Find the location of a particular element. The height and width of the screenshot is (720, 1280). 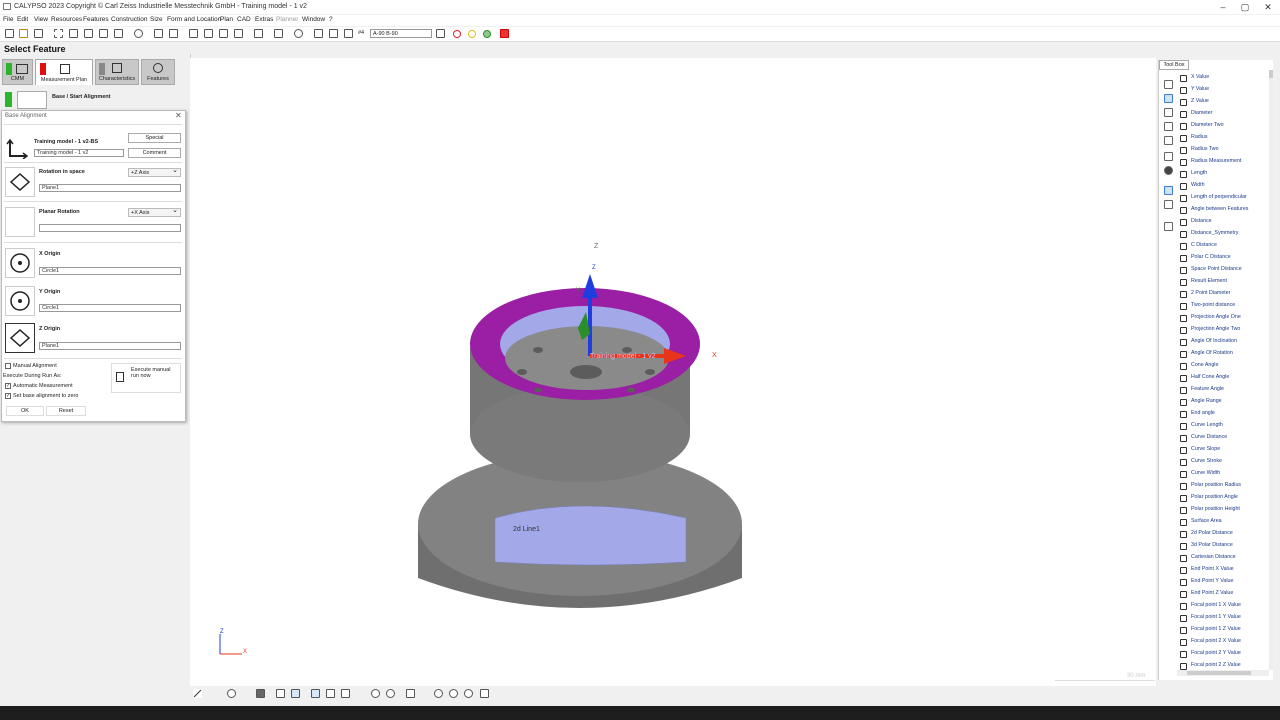

tab-characteristics: Characteristics is located at coordinates (117, 72).